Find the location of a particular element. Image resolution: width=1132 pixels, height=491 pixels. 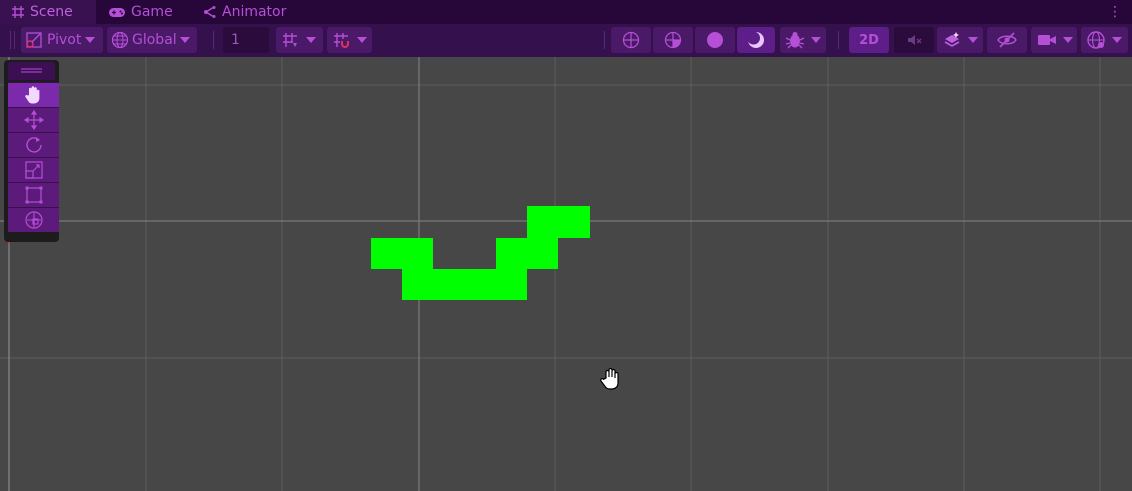

scale-tool-button is located at coordinates (33, 169).